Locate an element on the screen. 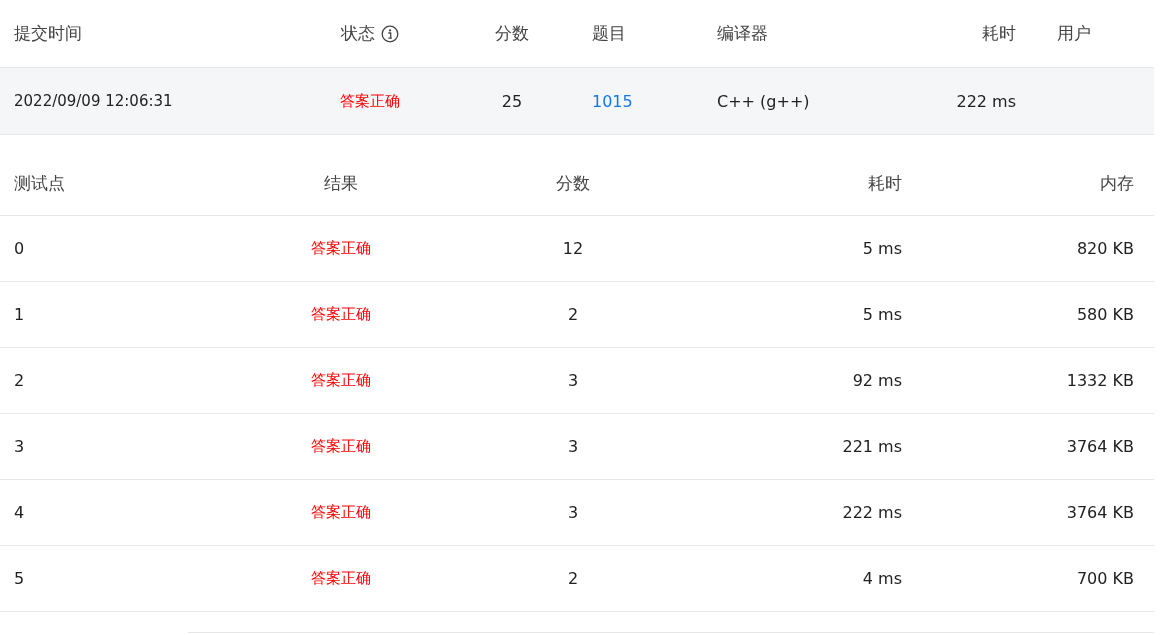 This screenshot has width=1166, height=635. memory-cell: 580 KB is located at coordinates (1105, 314).